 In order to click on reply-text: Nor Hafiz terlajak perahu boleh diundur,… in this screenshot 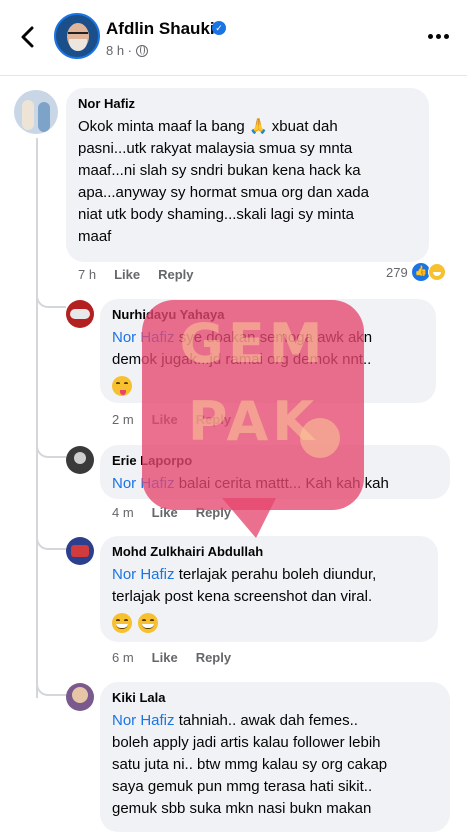, I will do `click(269, 599)`.